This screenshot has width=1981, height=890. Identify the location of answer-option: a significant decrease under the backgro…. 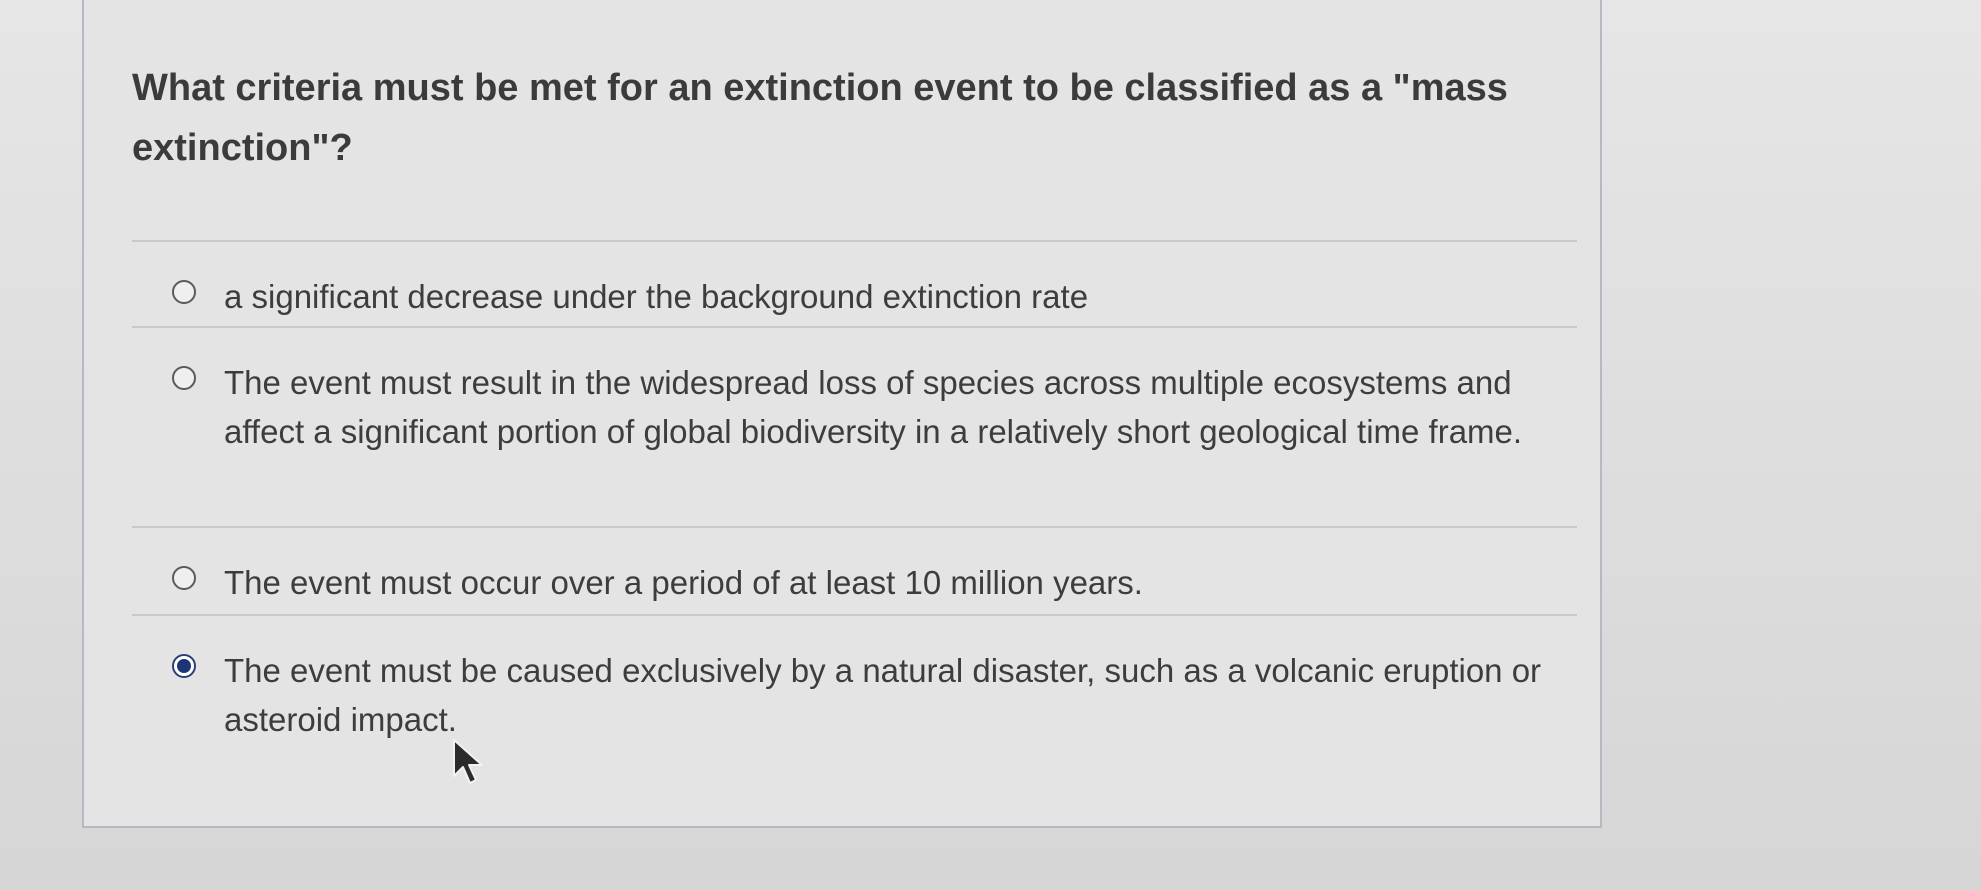
(854, 283).